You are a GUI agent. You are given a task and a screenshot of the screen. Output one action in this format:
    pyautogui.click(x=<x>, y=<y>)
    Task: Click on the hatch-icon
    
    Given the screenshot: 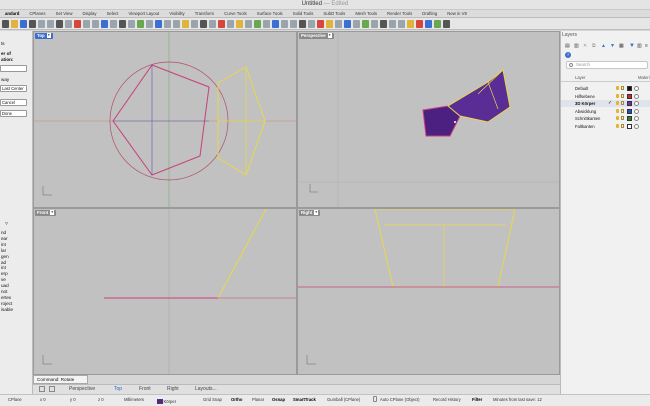 What is the action you would take?
    pyautogui.click(x=392, y=24)
    